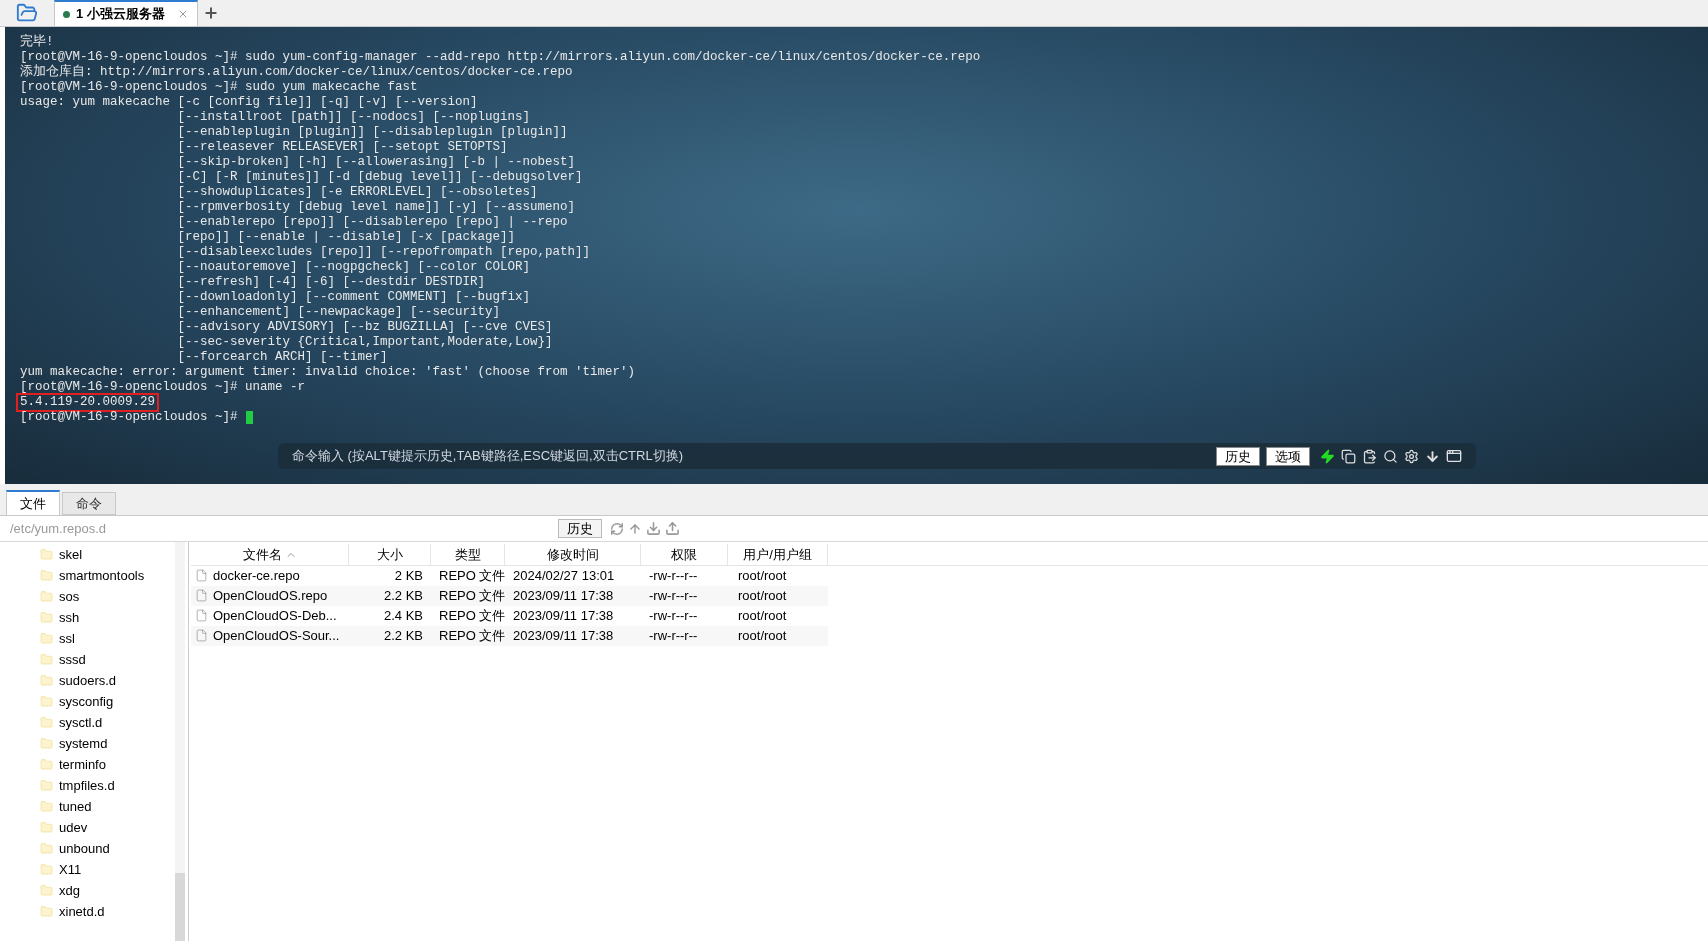  I want to click on terminal-line: [--sec-severity {Critical,Important,Moderate,Low}], so click(364, 342).